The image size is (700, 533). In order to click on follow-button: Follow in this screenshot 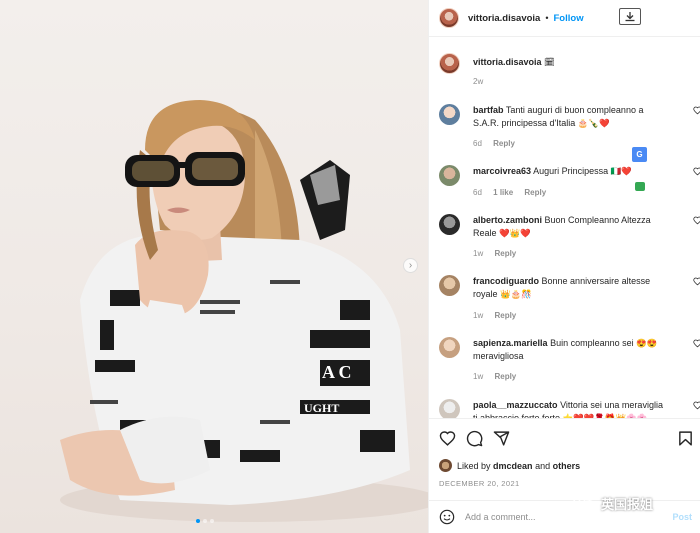, I will do `click(569, 18)`.